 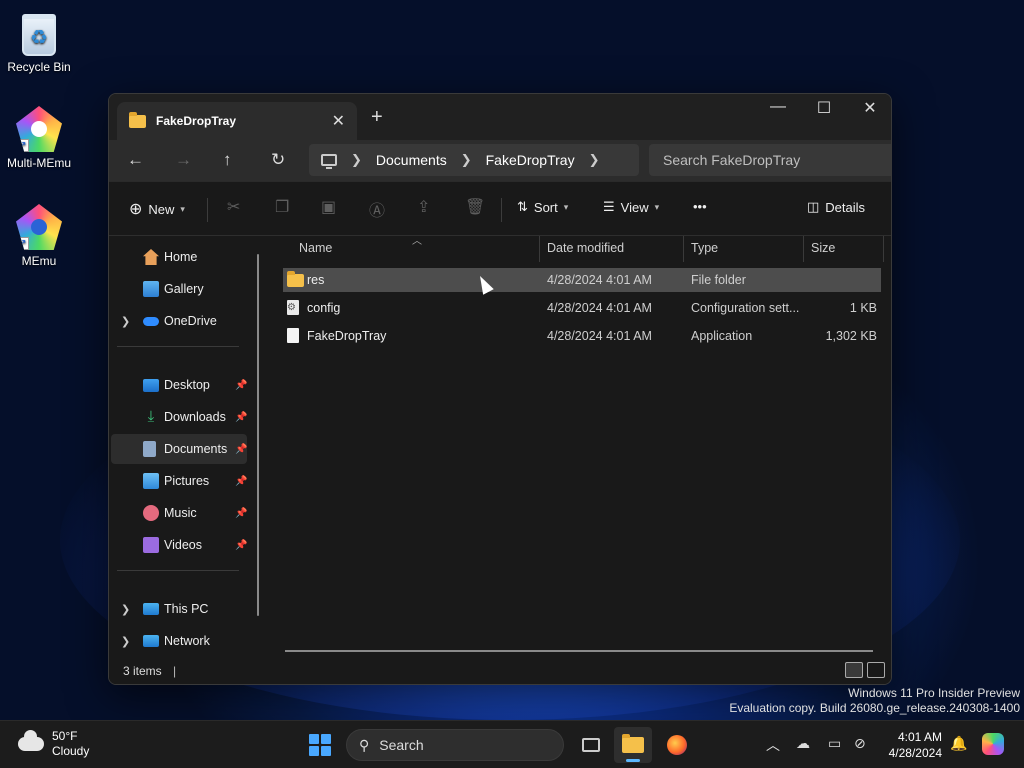 I want to click on tab-title: FakeDropTray, so click(x=196, y=121).